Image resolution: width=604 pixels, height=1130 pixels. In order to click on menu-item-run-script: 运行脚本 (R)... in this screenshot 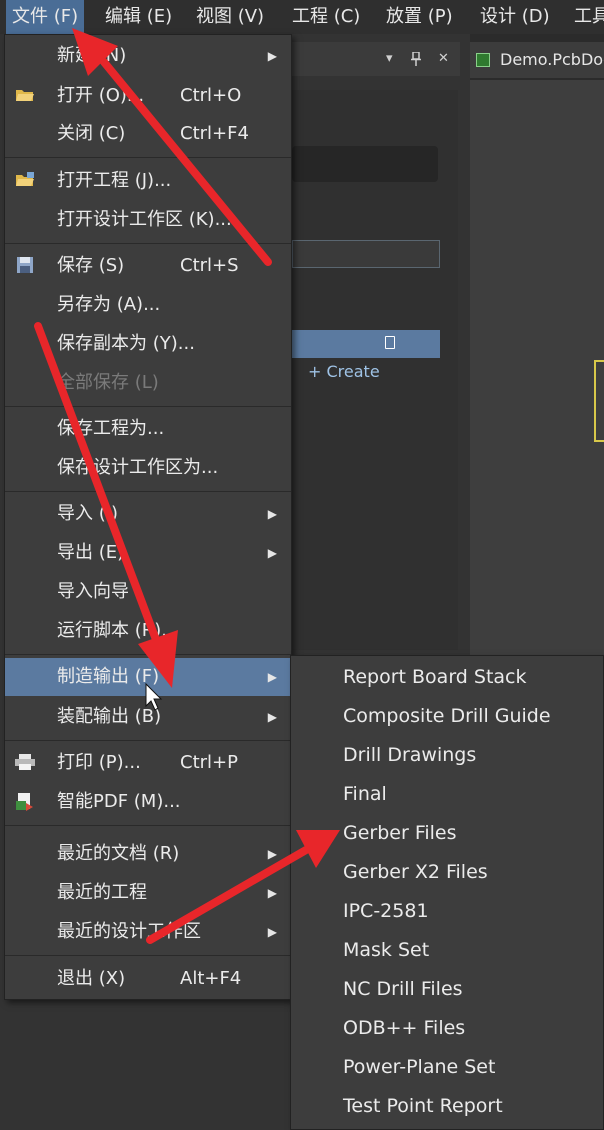, I will do `click(148, 631)`.